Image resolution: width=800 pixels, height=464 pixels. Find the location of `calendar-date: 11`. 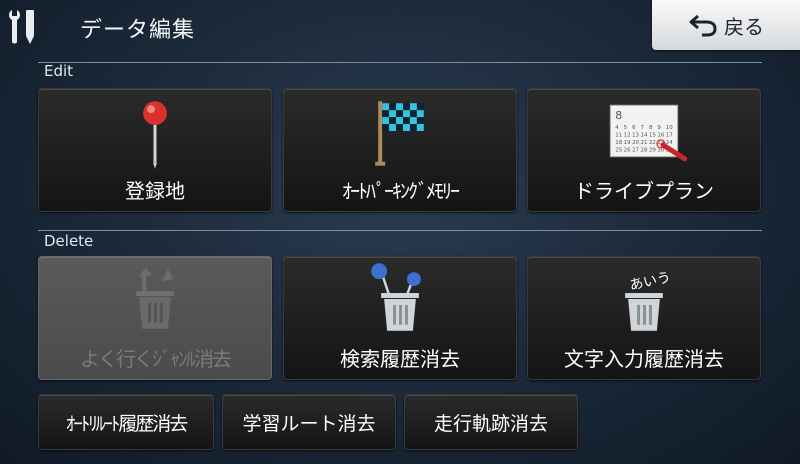

calendar-date: 11 is located at coordinates (618, 135).